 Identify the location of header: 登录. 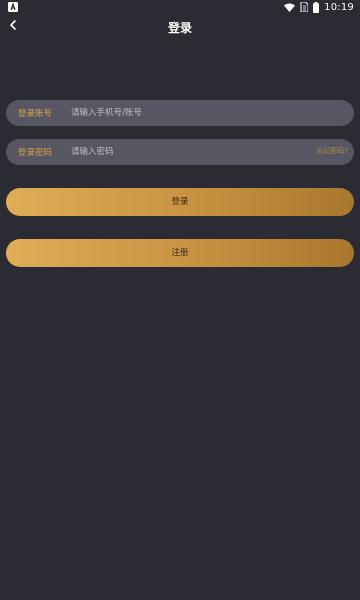
(180, 28).